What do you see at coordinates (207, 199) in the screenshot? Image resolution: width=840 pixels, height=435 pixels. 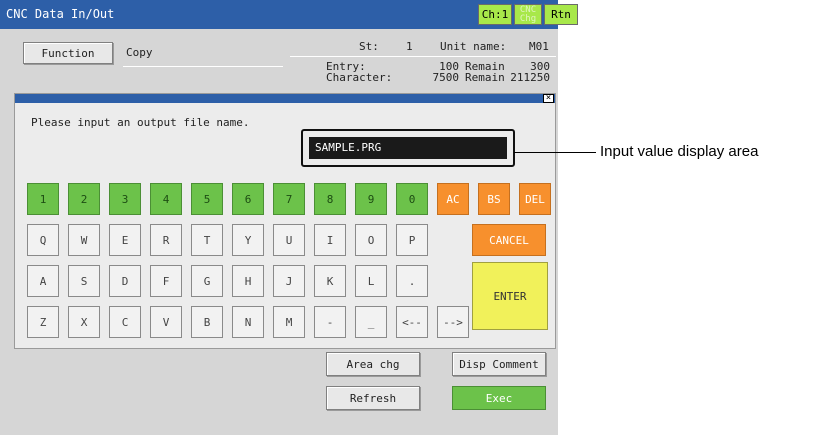 I see `key-5: 5` at bounding box center [207, 199].